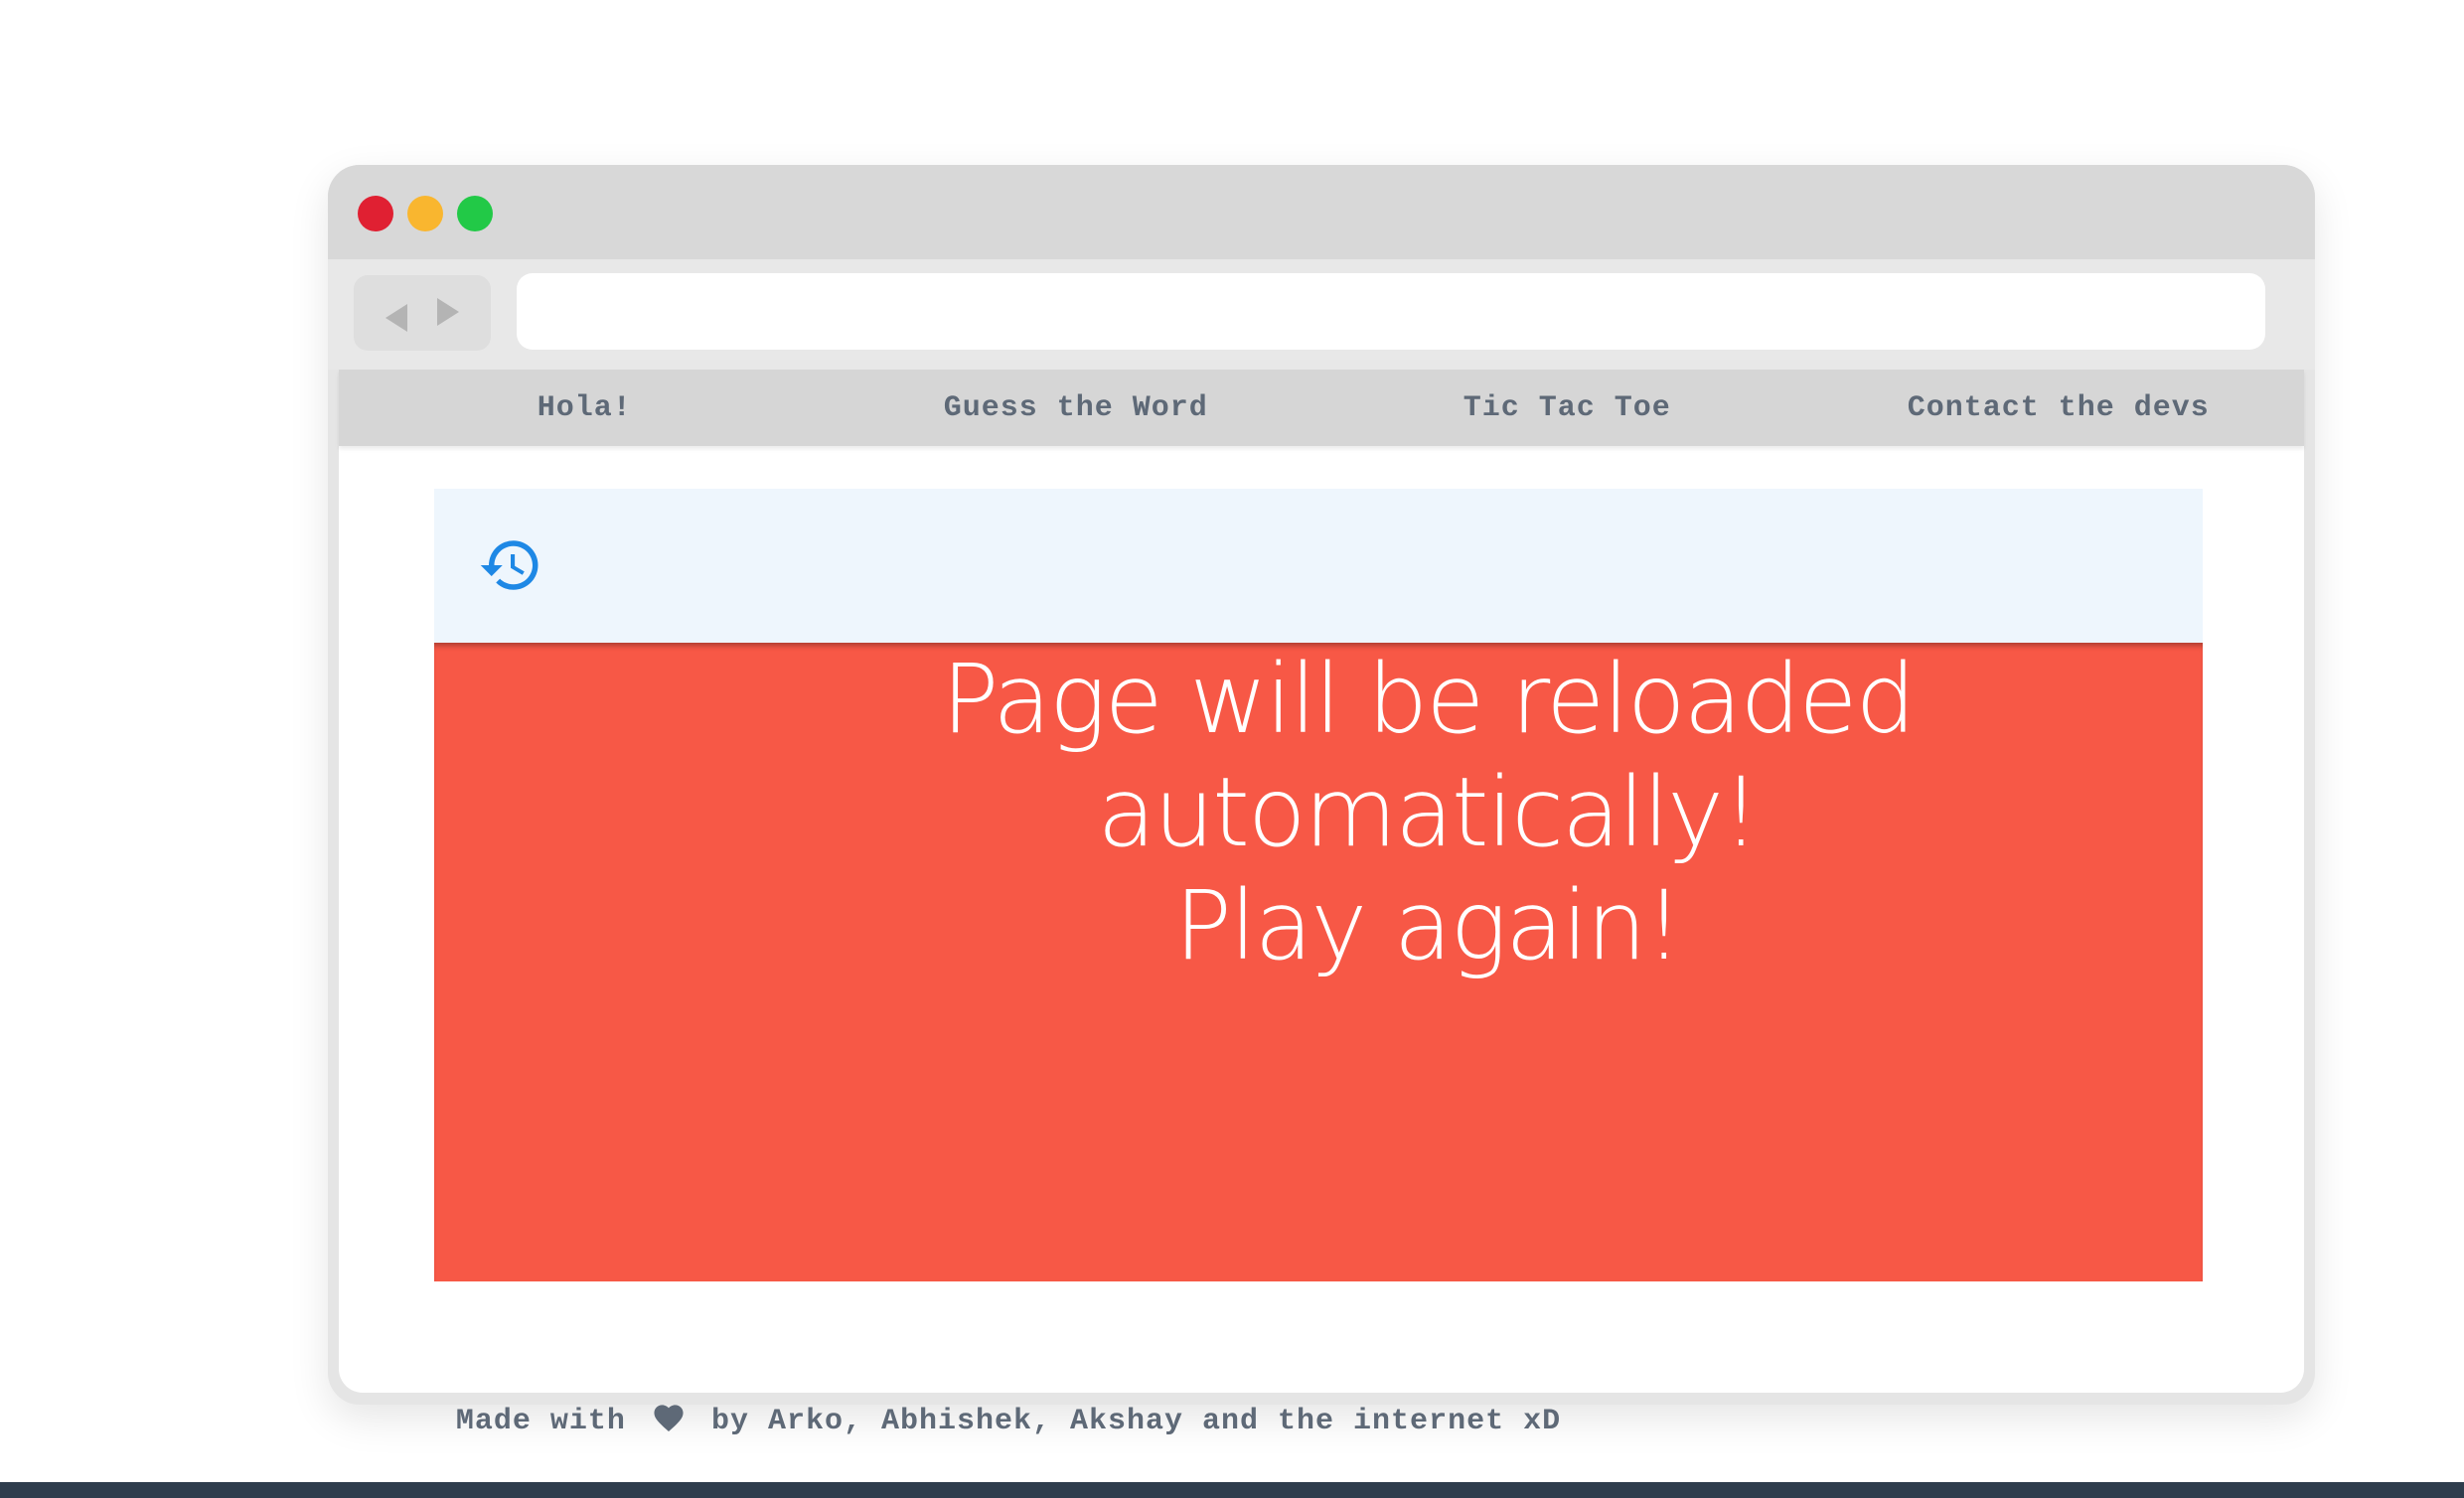 This screenshot has height=1498, width=2464. What do you see at coordinates (376, 214) in the screenshot?
I see `close-window-button` at bounding box center [376, 214].